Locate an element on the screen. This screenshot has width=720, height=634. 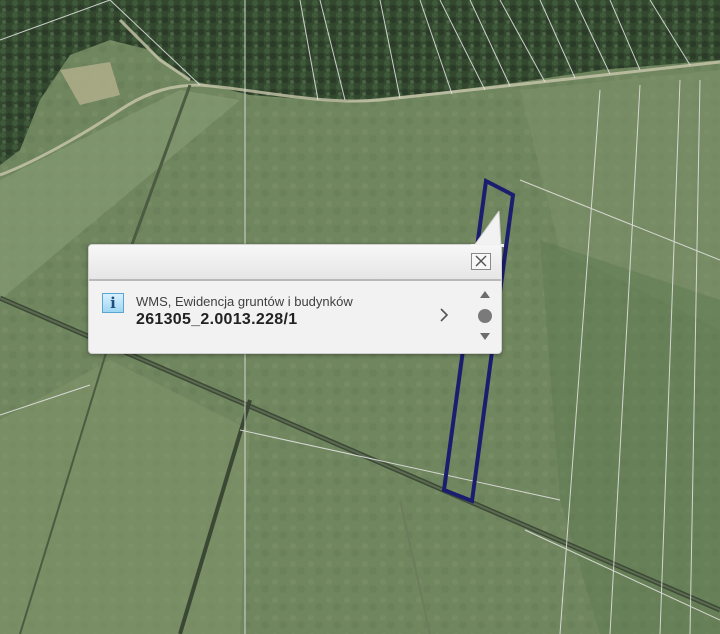
popup-scrollbar is located at coordinates (485, 317).